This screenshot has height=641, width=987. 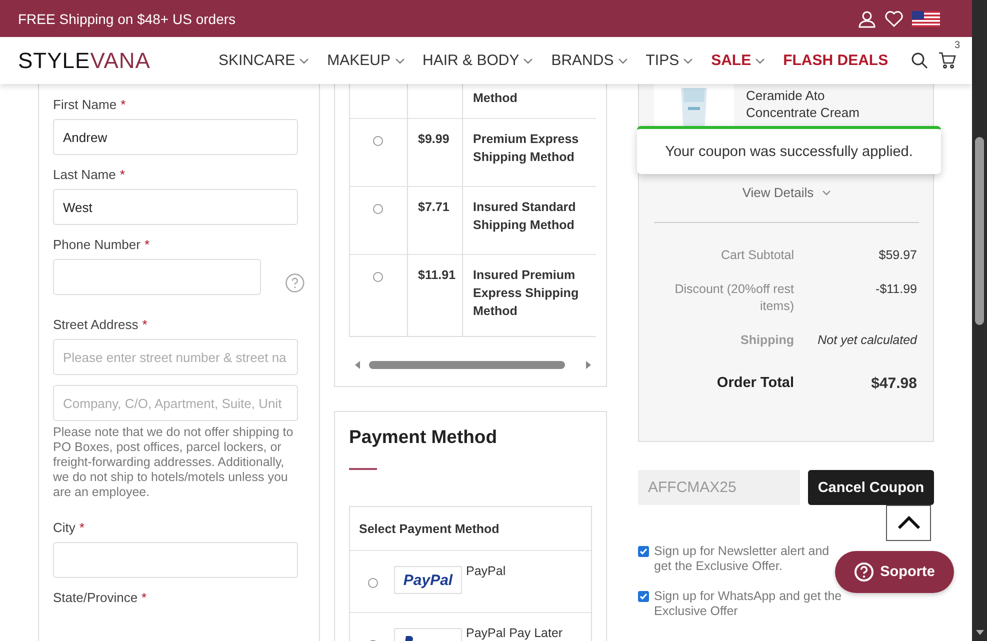 I want to click on logo: STYLEVANA, so click(x=84, y=61).